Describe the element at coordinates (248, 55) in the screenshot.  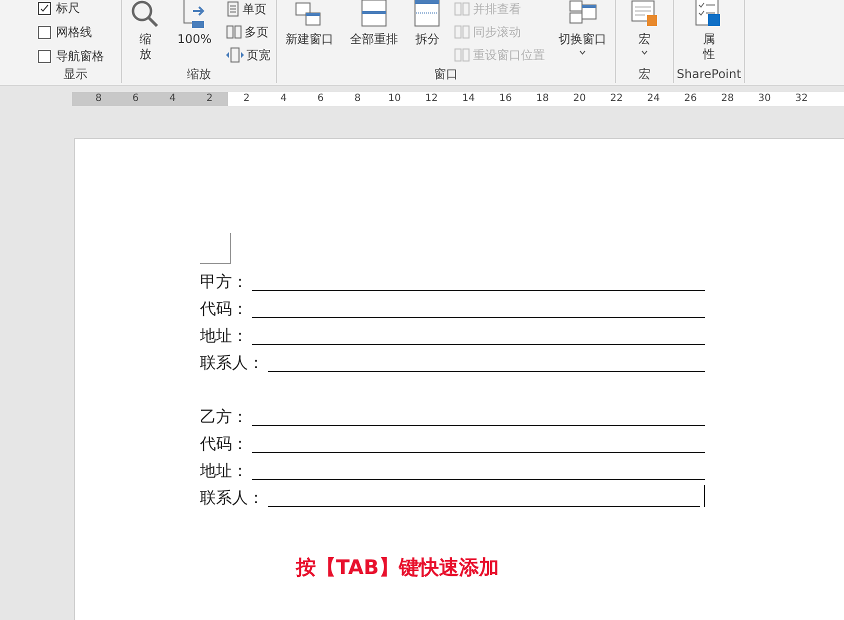
I see `ribbon-small-button: 页宽` at that location.